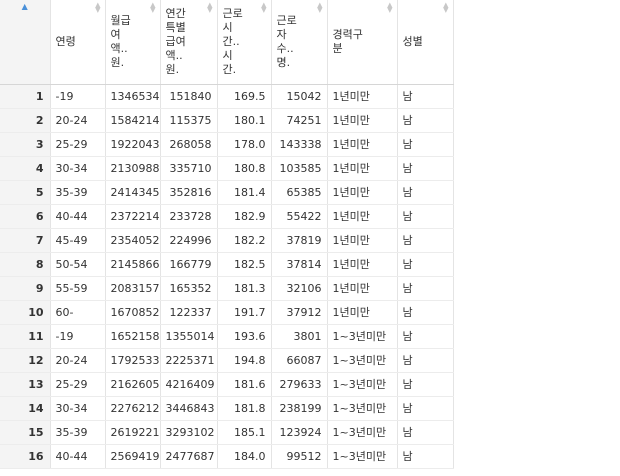 This screenshot has height=476, width=620. Describe the element at coordinates (25, 7) in the screenshot. I see `sort-ascending-icon: ▲` at that location.